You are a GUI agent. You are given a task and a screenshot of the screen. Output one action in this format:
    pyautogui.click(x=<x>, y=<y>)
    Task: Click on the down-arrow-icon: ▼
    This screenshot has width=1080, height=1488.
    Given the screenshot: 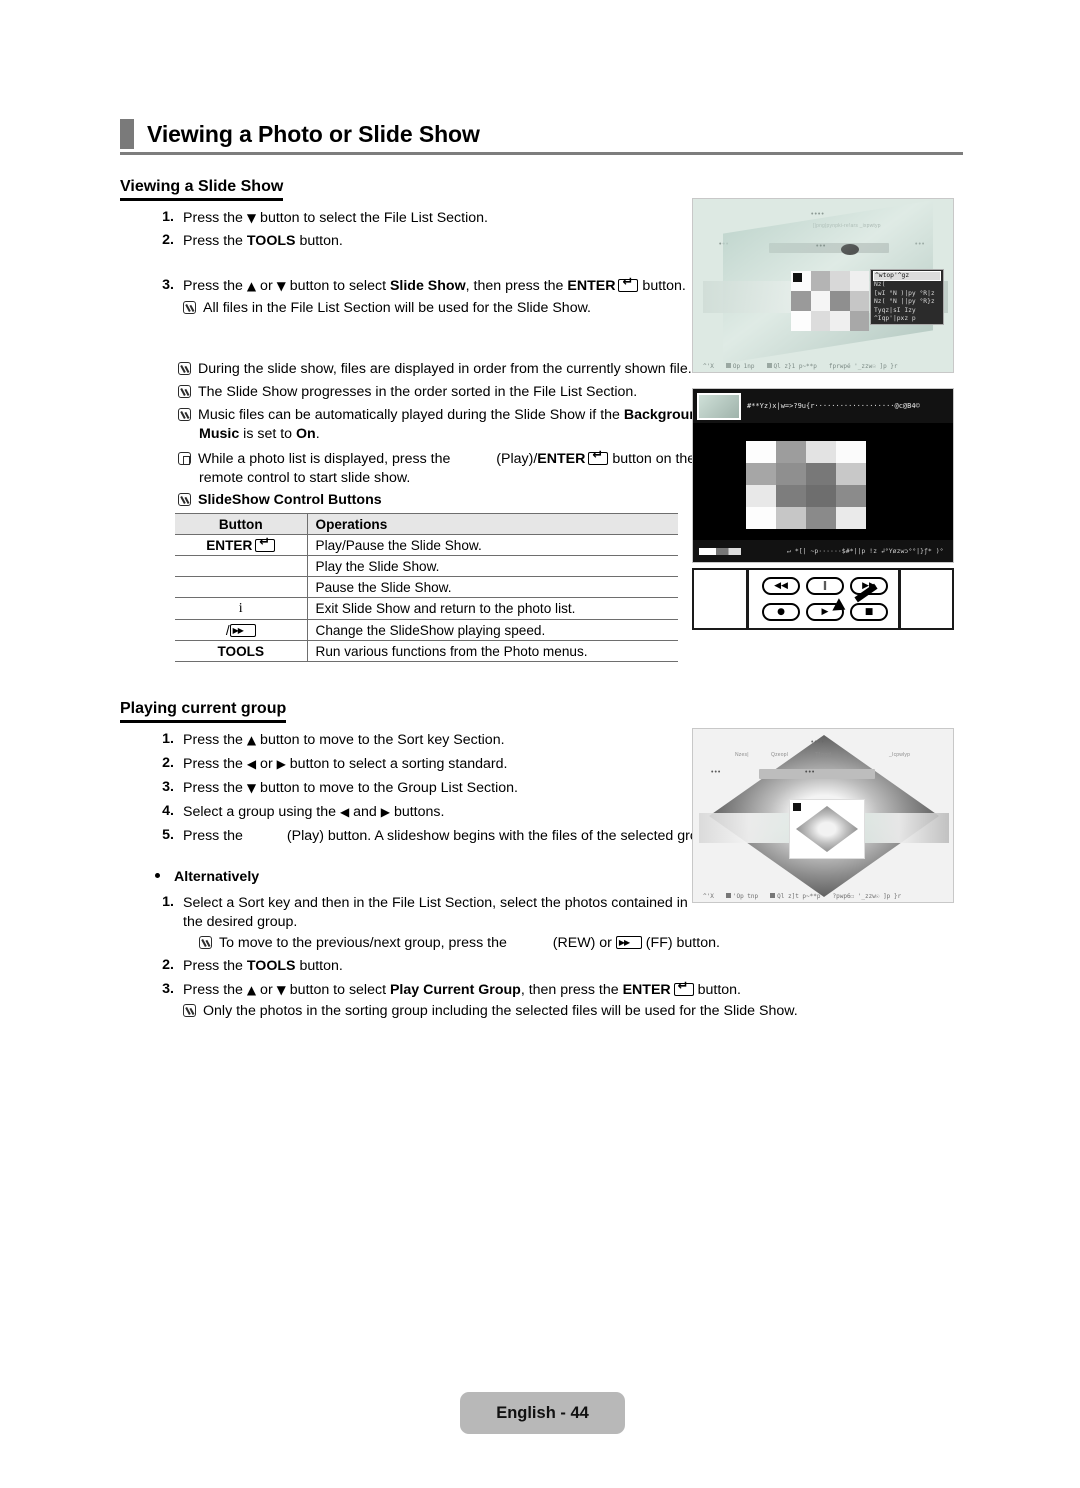 What is the action you would take?
    pyautogui.click(x=281, y=286)
    